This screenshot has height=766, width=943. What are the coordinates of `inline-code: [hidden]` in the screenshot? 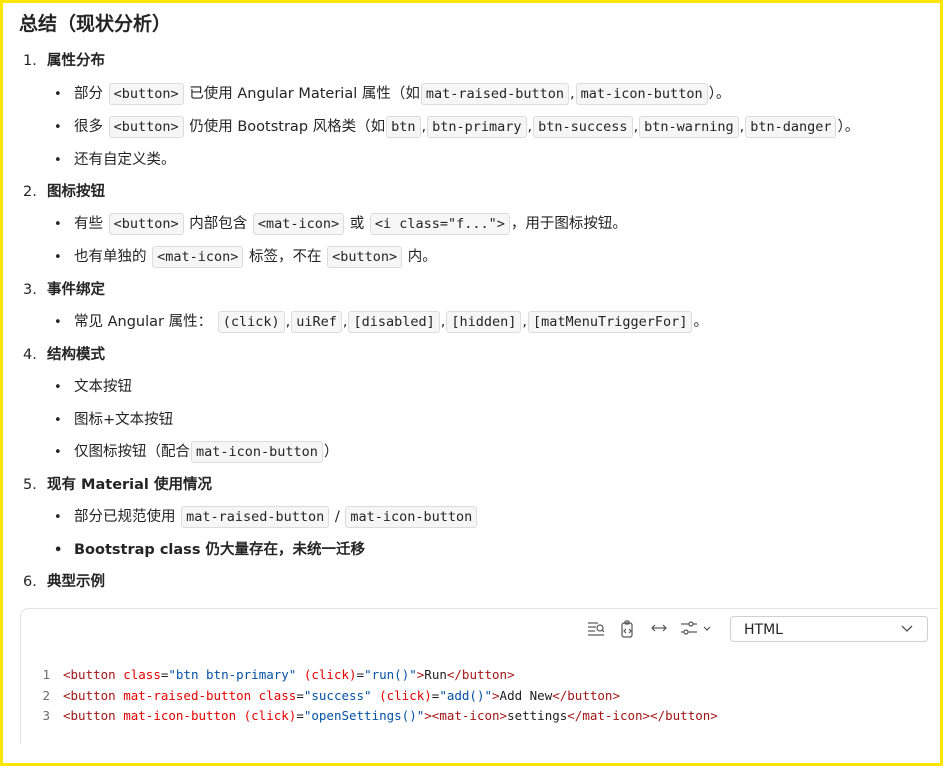 It's located at (484, 322).